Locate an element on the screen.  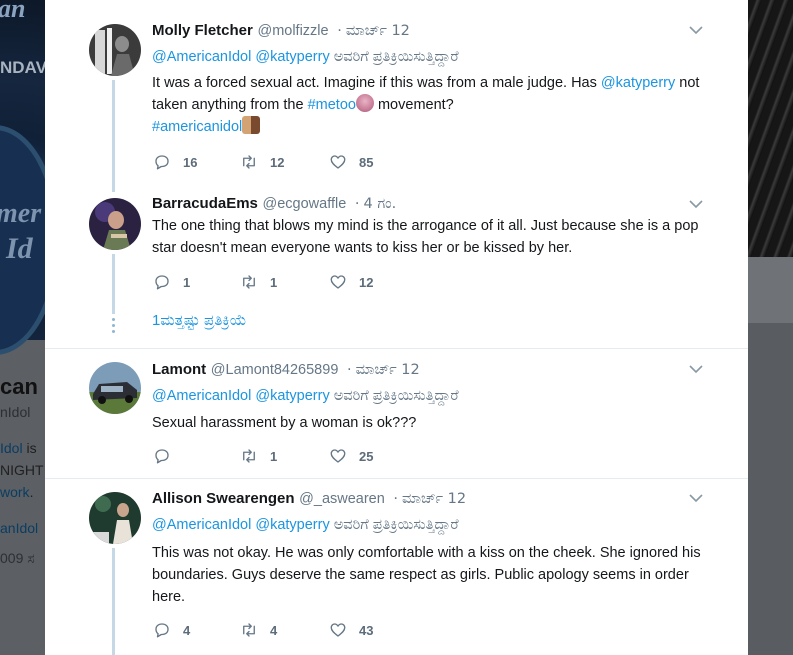
tweet-header: Allison Swearengen @_aswearen · ಮಾರ್ಚ್ 12 is located at coordinates (309, 498).